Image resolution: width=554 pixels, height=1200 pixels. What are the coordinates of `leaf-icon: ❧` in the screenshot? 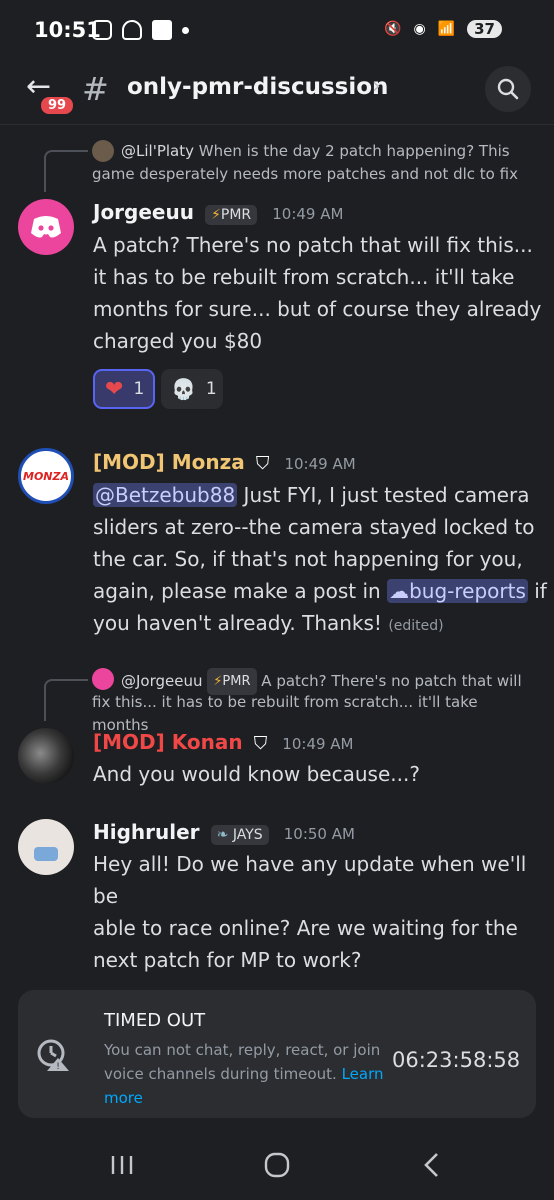 It's located at (222, 834).